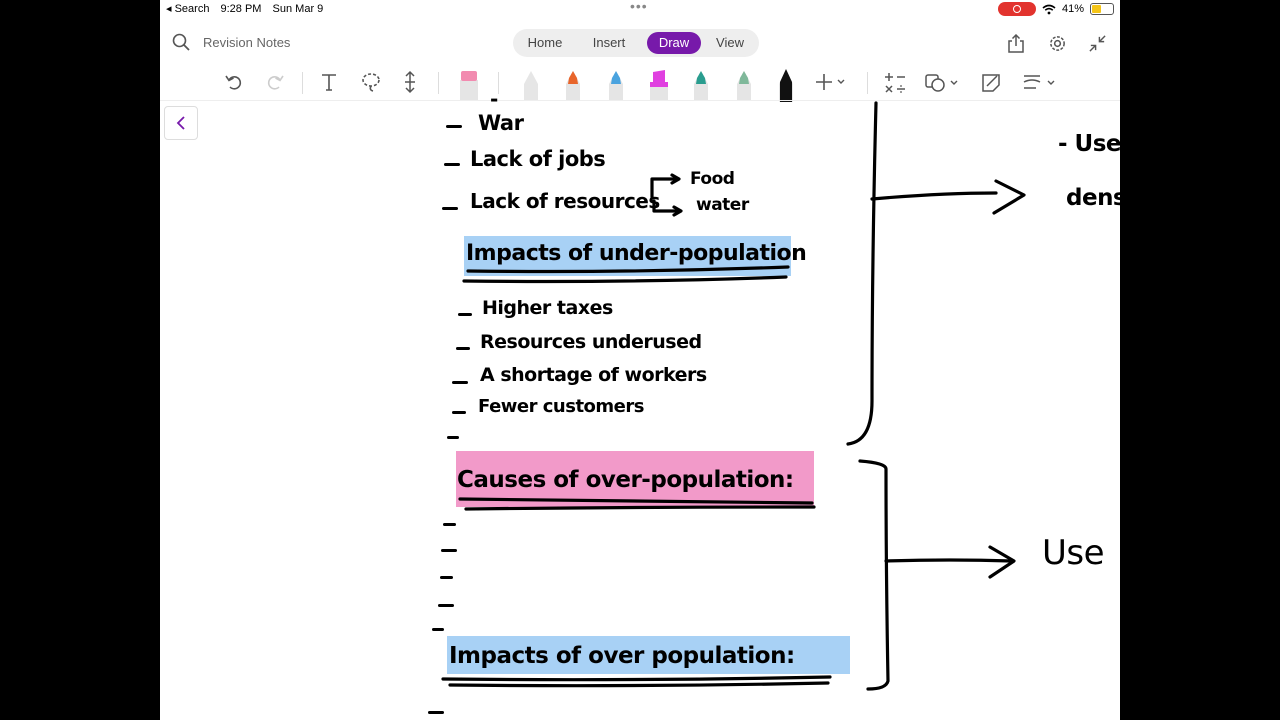 The image size is (1280, 720). What do you see at coordinates (730, 43) in the screenshot?
I see `tab-view: View` at bounding box center [730, 43].